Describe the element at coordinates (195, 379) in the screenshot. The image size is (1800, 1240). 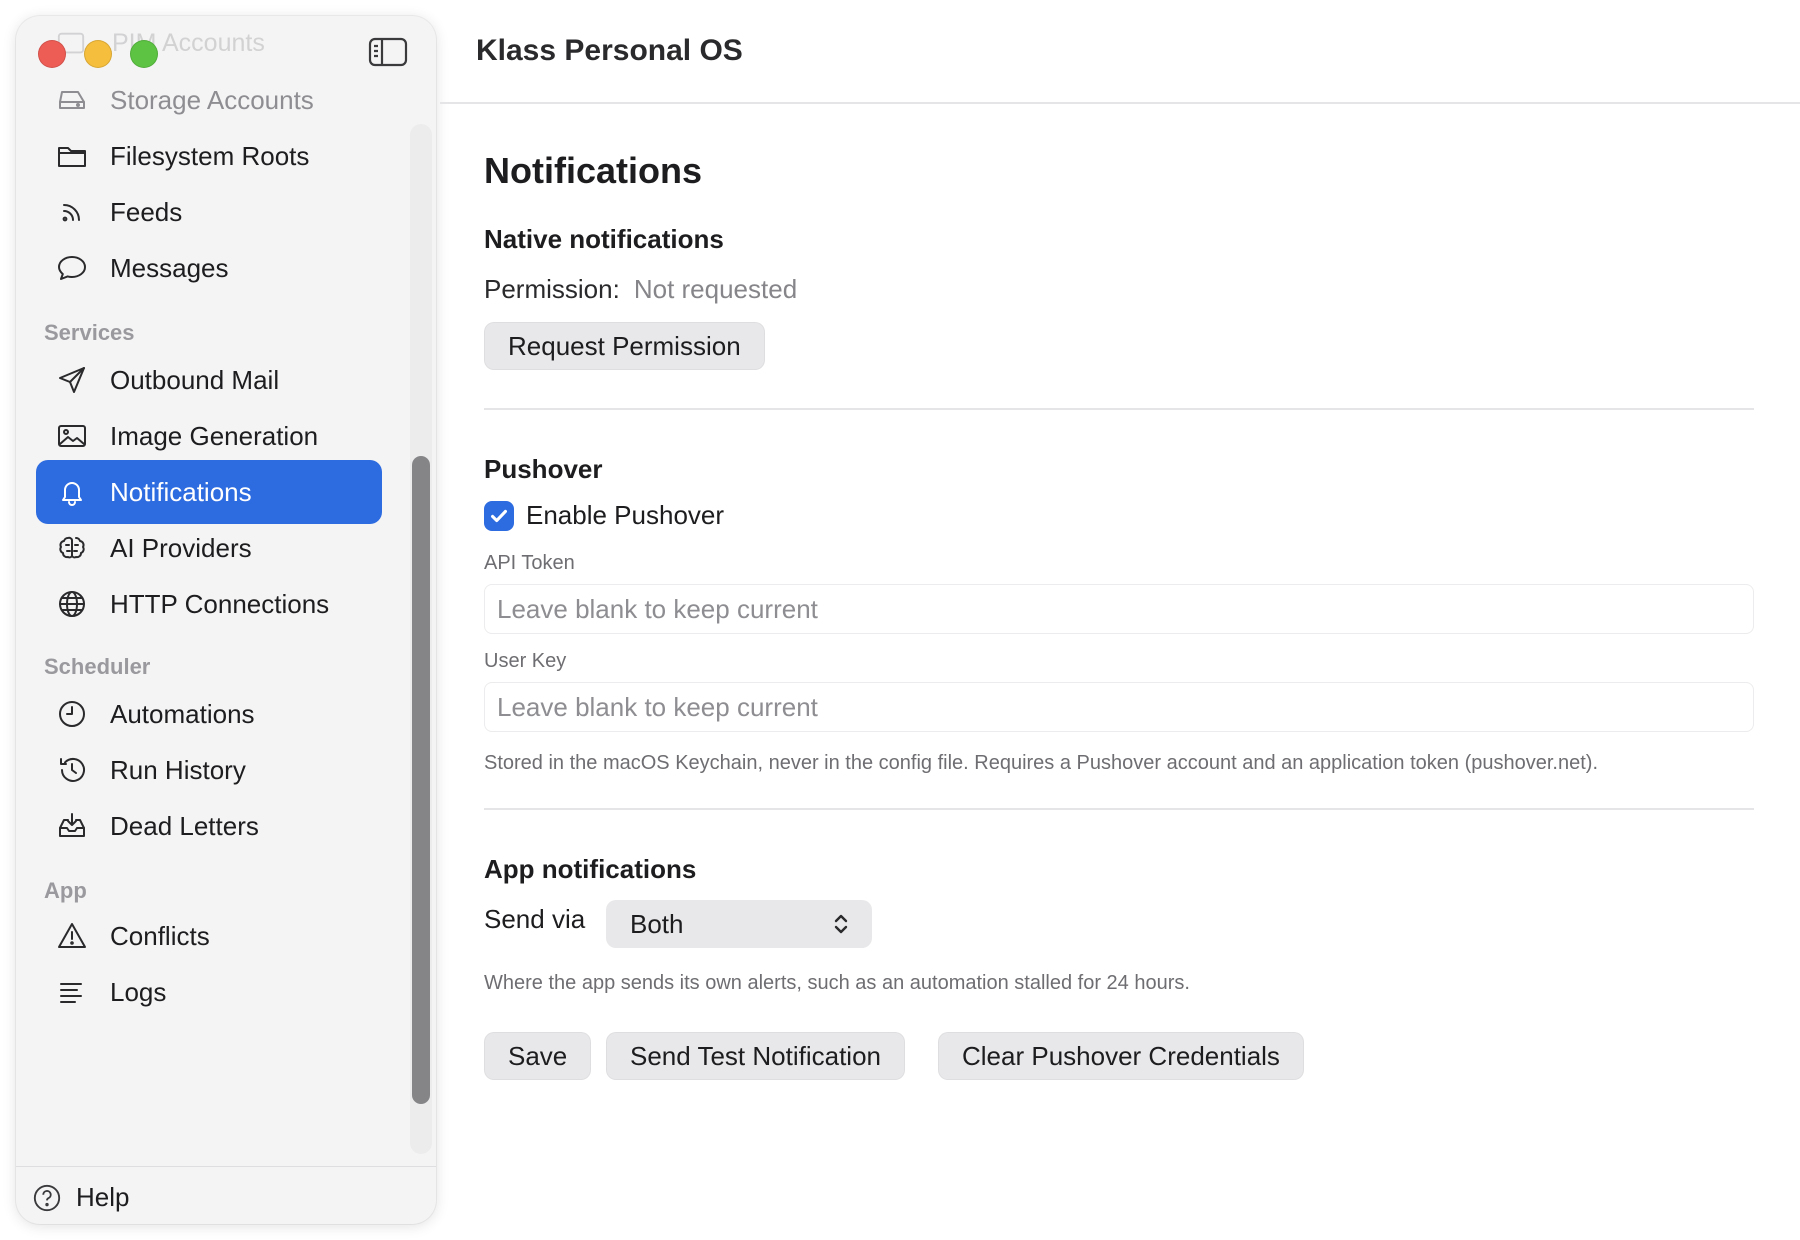
I see `sidebar-item-label: Outbound Mail` at that location.